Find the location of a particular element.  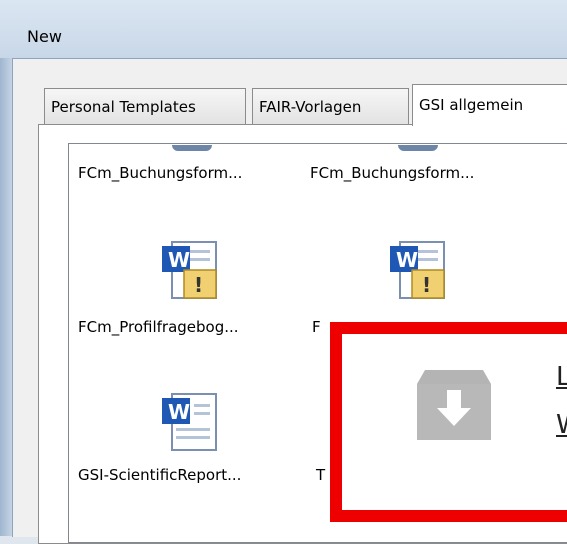

tab-personal-templates: Personal Templates is located at coordinates (145, 106).